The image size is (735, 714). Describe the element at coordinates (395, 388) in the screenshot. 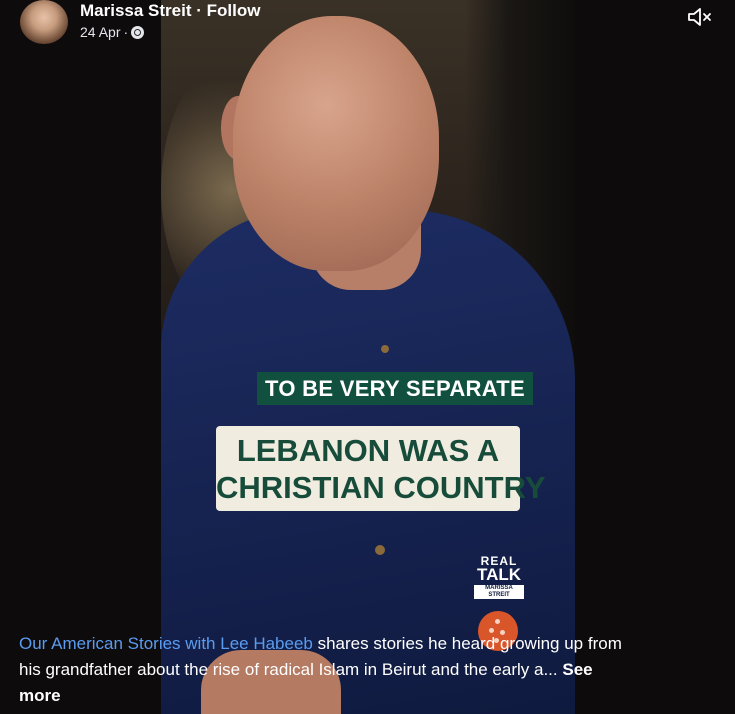

I see `subtitle-caption: TO BE VERY SEPARATE` at that location.